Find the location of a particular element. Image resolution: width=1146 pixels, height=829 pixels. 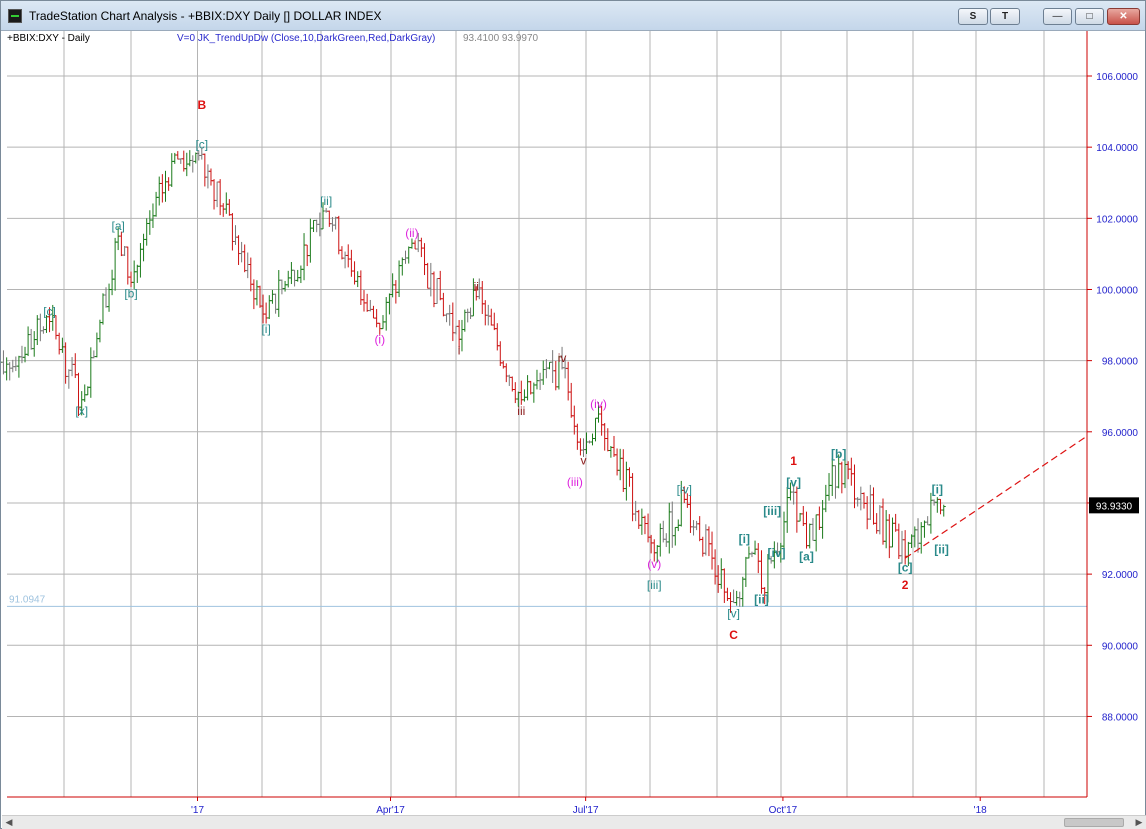

horizontal-scrollbar: ◀ ▶ is located at coordinates (574, 822).